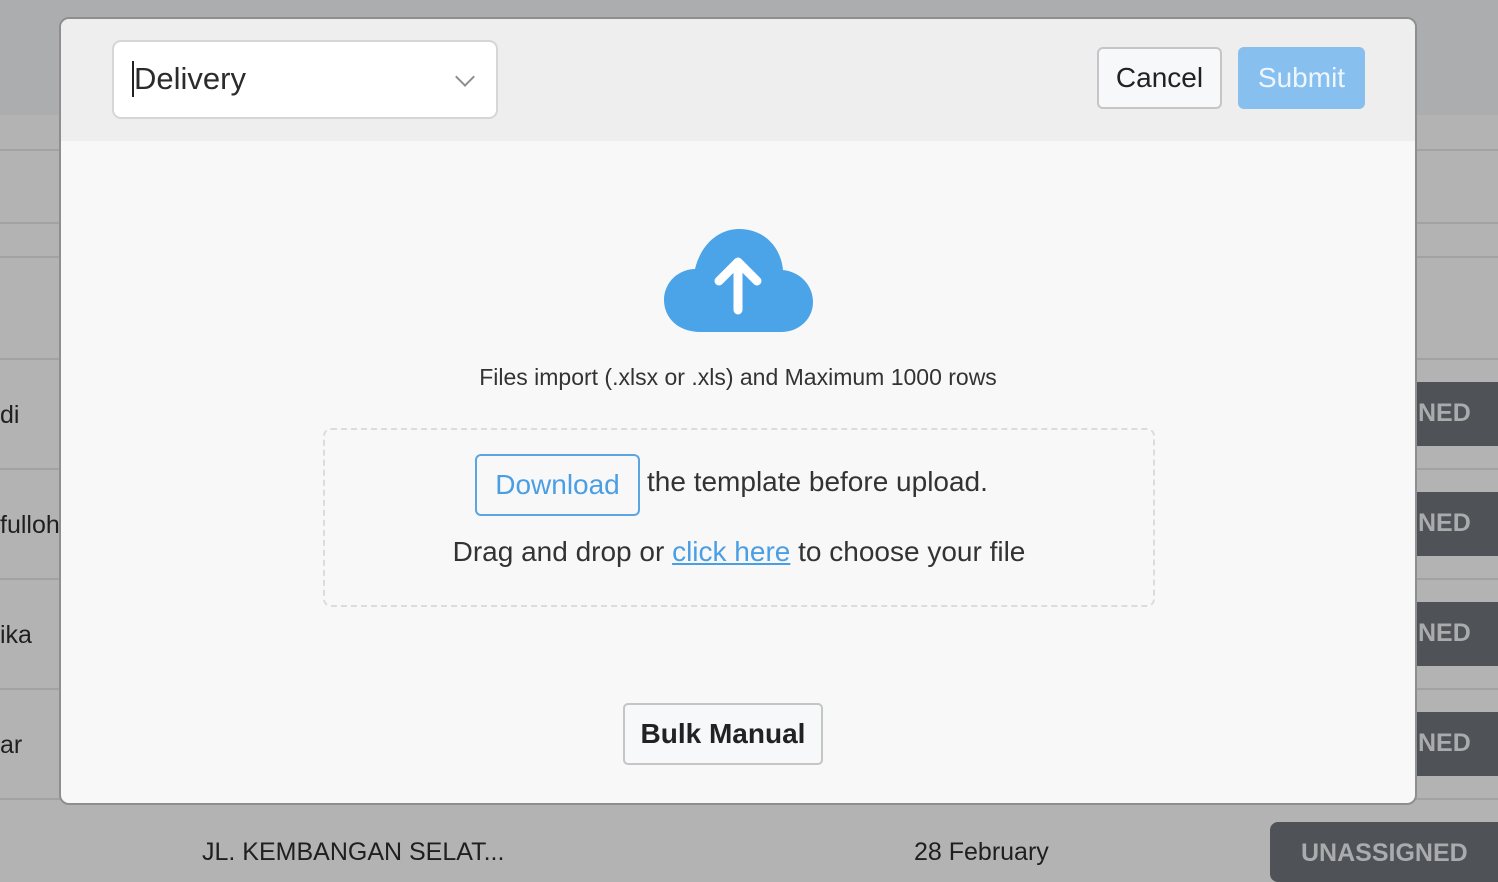  Describe the element at coordinates (16, 635) in the screenshot. I see `table-row-name: ika` at that location.